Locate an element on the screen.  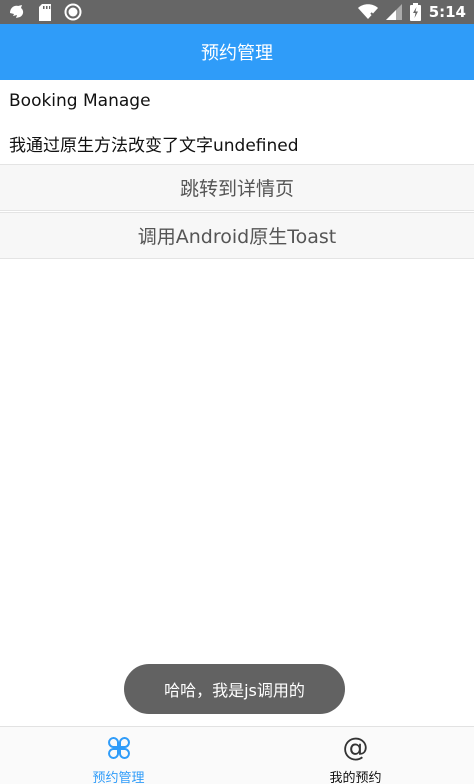
at-icon: @ is located at coordinates (355, 748).